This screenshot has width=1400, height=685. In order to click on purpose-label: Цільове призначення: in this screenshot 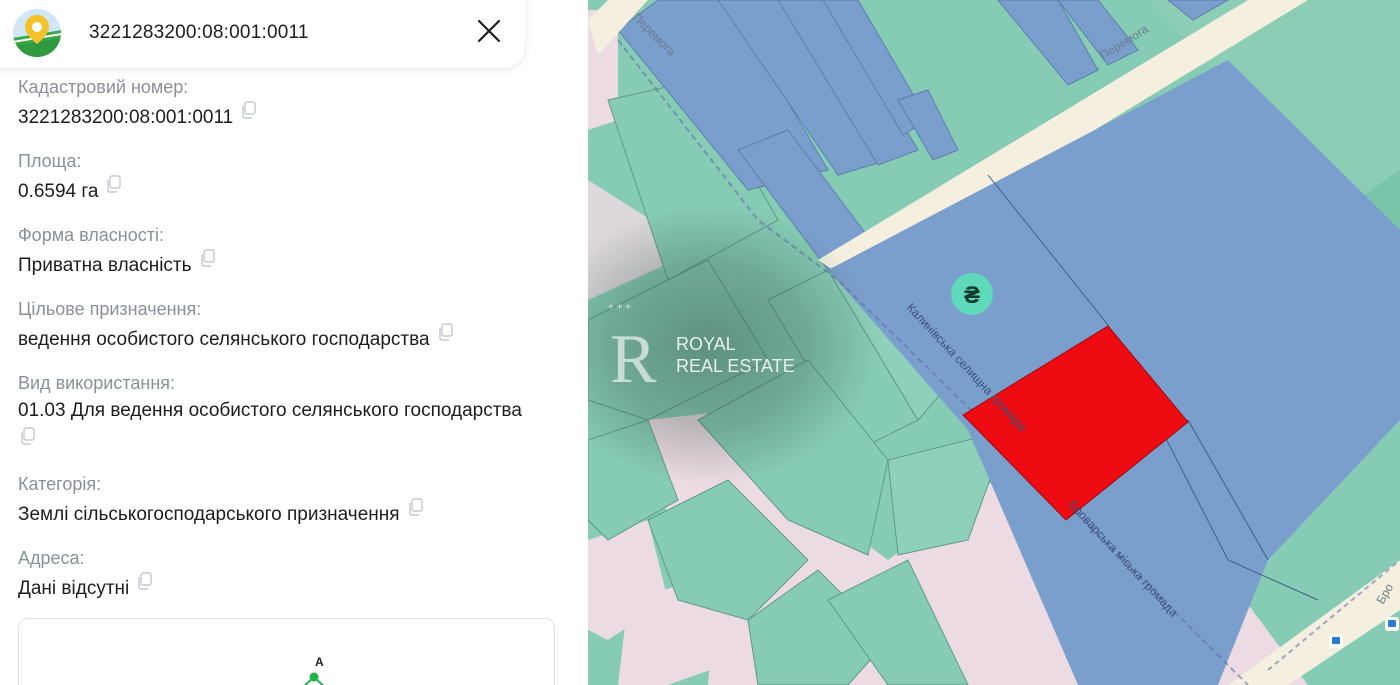, I will do `click(110, 309)`.